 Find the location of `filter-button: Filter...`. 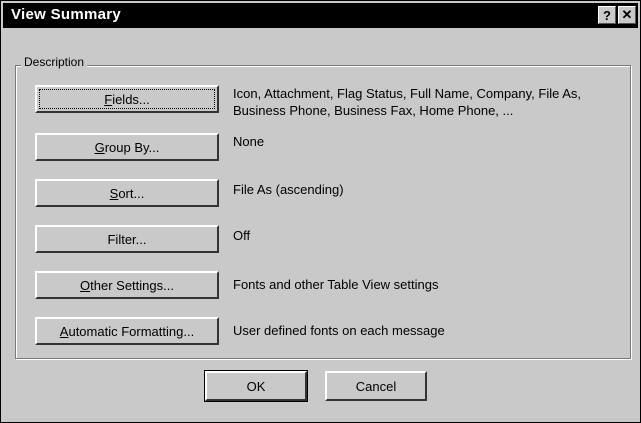

filter-button: Filter... is located at coordinates (127, 239).